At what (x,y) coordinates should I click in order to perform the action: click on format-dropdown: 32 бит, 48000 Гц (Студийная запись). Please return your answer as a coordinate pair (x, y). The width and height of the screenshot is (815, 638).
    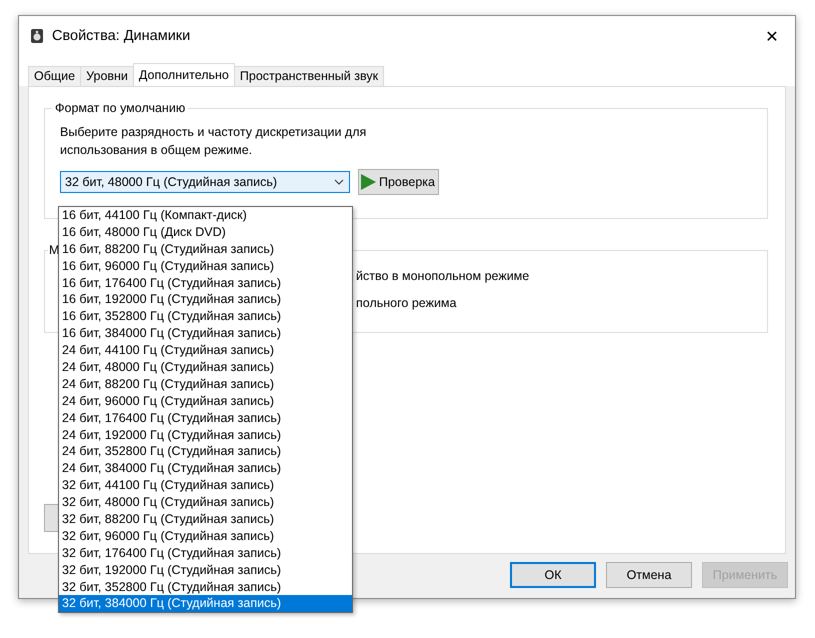
    Looking at the image, I should click on (205, 182).